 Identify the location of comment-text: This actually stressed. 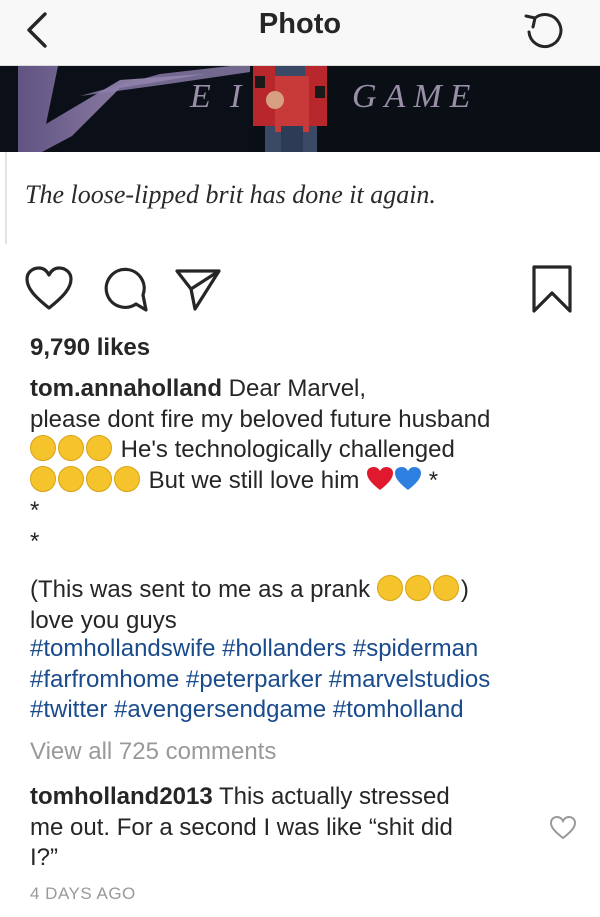
(331, 796).